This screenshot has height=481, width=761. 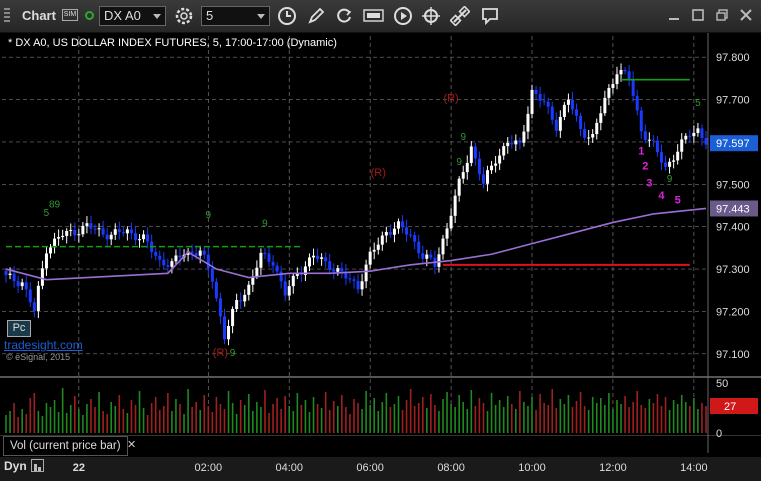 What do you see at coordinates (70, 15) in the screenshot?
I see `sim-badge: SIM` at bounding box center [70, 15].